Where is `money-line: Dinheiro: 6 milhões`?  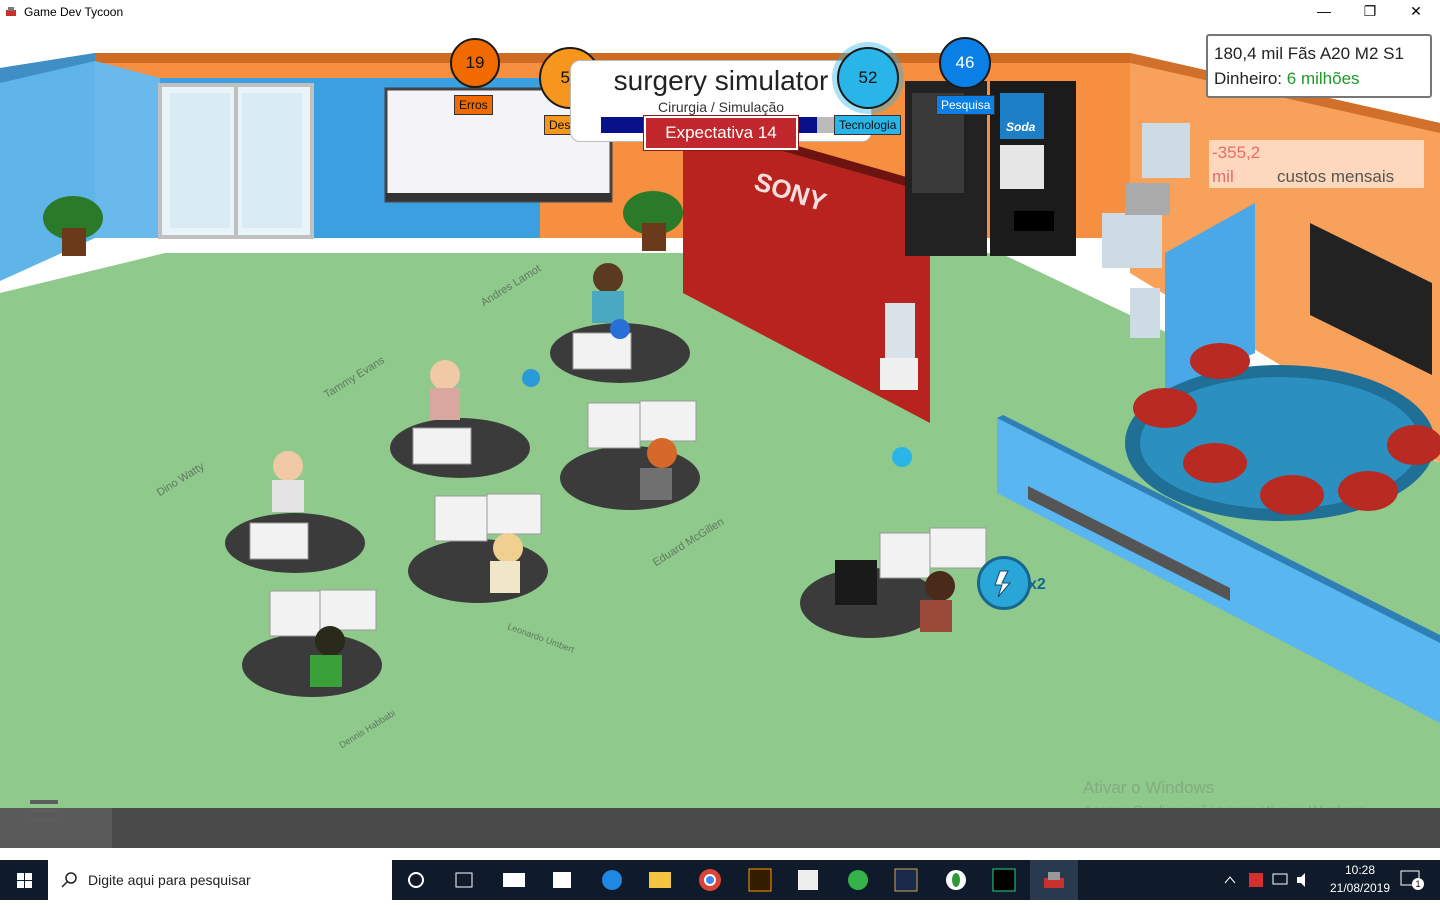 money-line: Dinheiro: 6 milhões is located at coordinates (1287, 79).